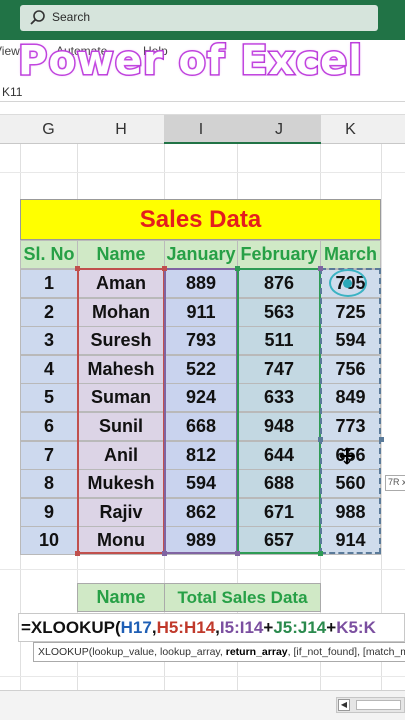 Image resolution: width=405 pixels, height=720 pixels. What do you see at coordinates (350, 426) in the screenshot?
I see `cell-march: 773` at bounding box center [350, 426].